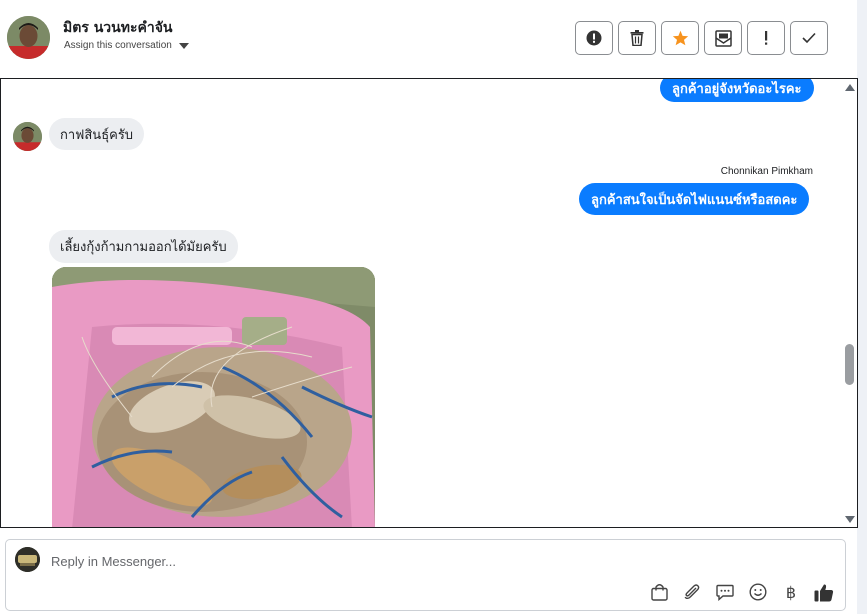 The height and width of the screenshot is (614, 867). I want to click on exclamation-icon, so click(766, 38).